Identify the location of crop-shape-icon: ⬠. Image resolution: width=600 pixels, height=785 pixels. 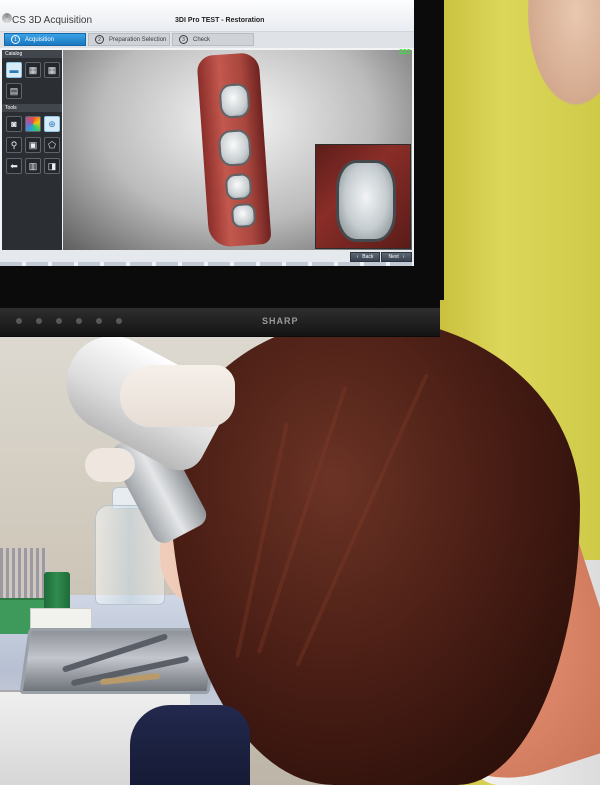
(52, 145).